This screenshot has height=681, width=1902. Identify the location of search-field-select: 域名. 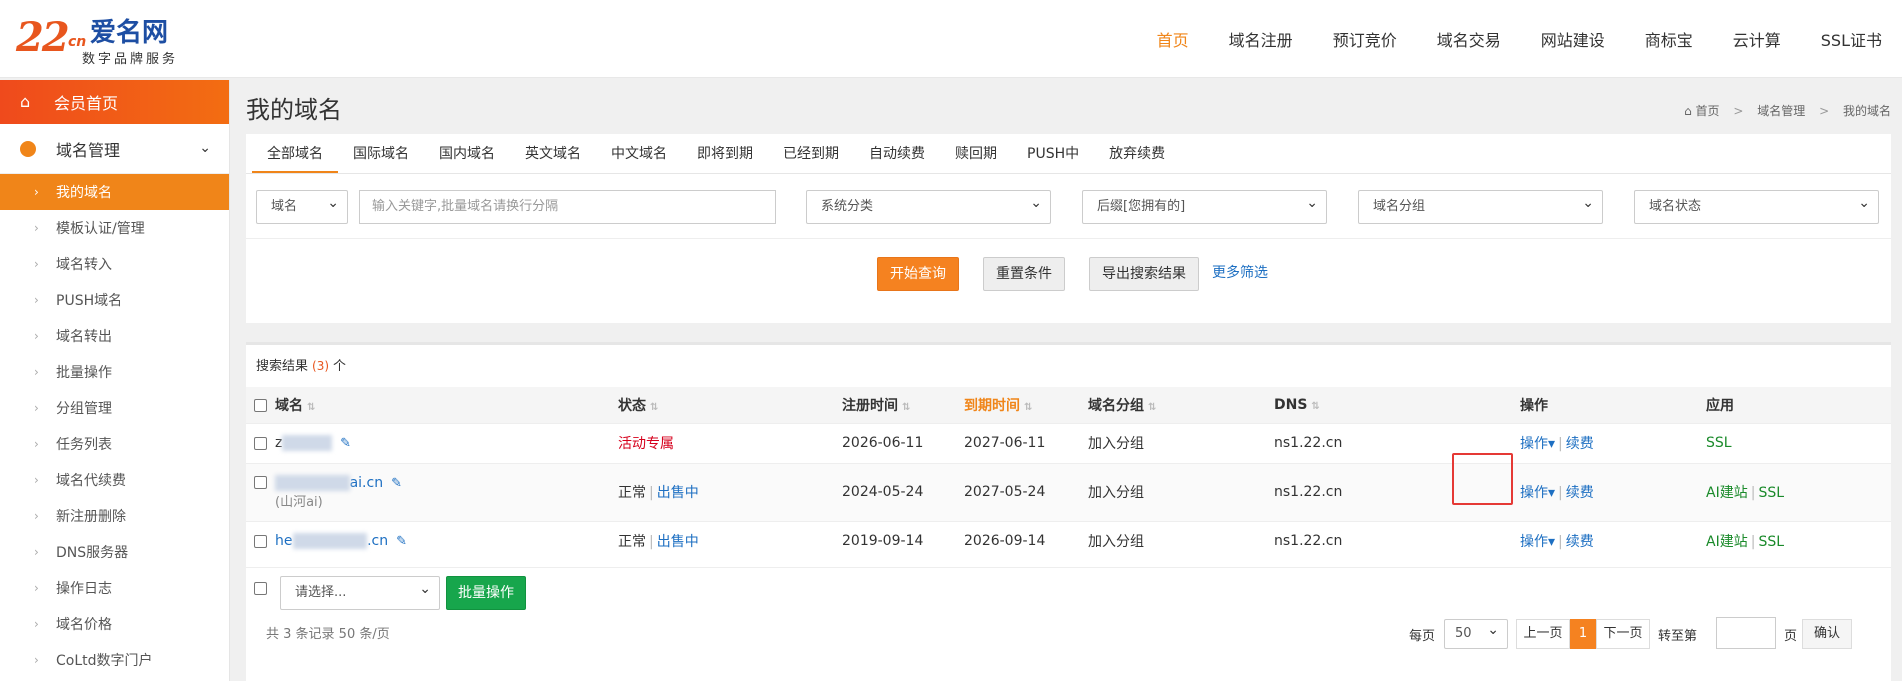
(302, 205).